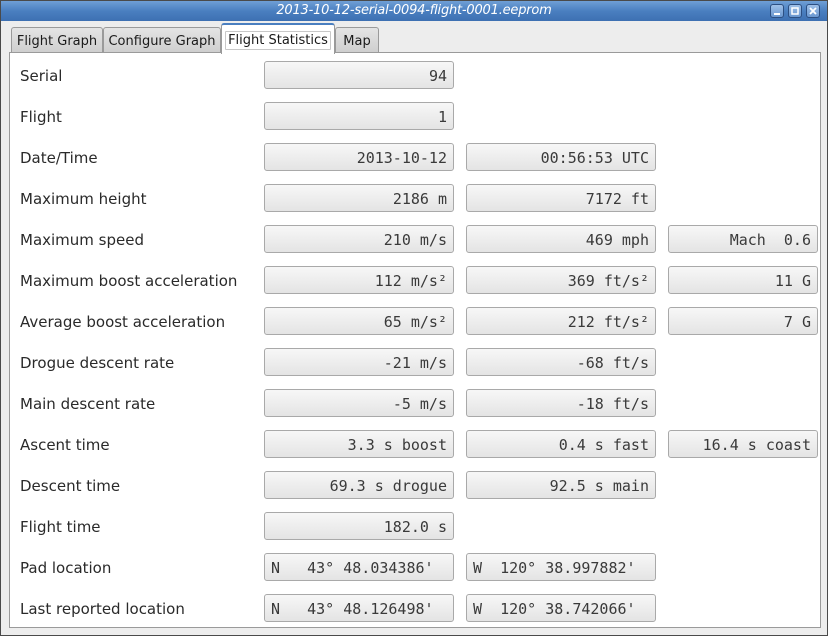 The width and height of the screenshot is (828, 636). Describe the element at coordinates (359, 198) in the screenshot. I see `stat-value-field: 2186 m` at that location.